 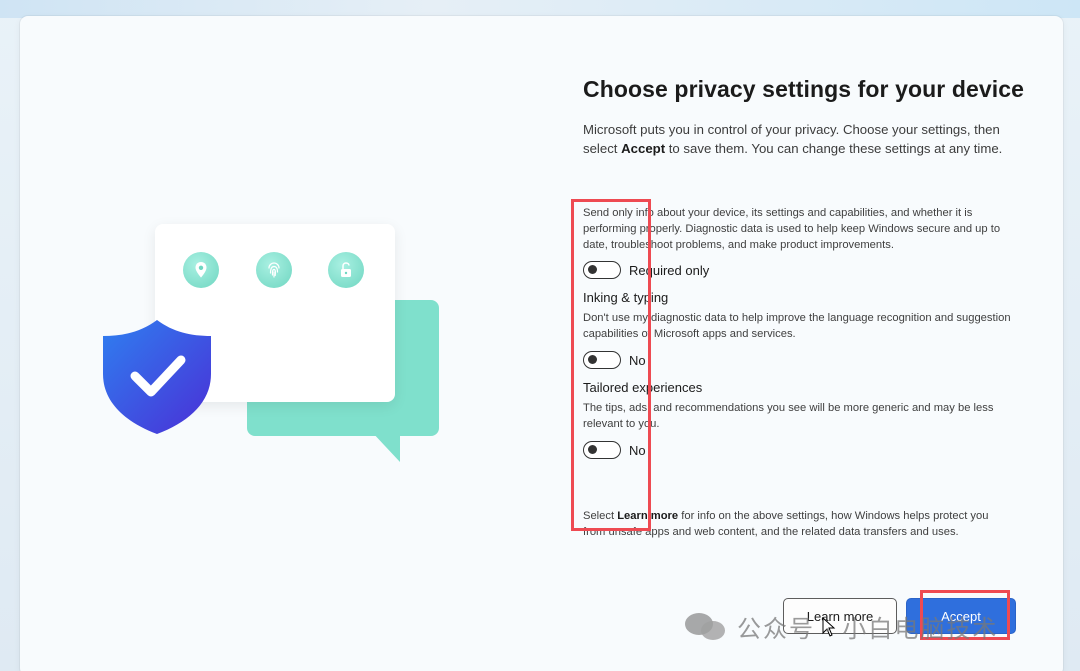 What do you see at coordinates (648, 516) in the screenshot?
I see `note-learn-more-emphasis: Learn more` at bounding box center [648, 516].